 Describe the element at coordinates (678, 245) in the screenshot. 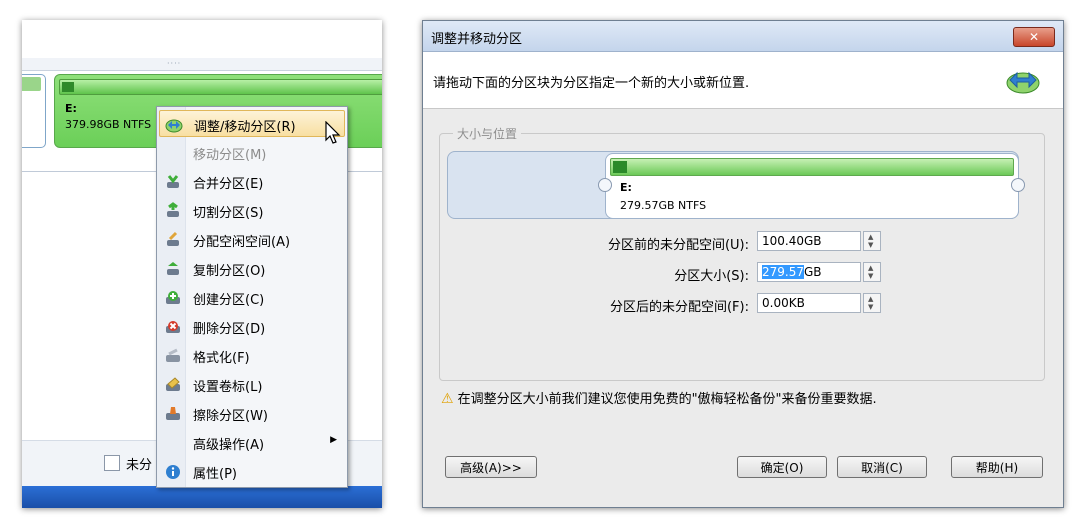

I see `unallocated-before-label: 分区前的未分配空间(U):` at that location.